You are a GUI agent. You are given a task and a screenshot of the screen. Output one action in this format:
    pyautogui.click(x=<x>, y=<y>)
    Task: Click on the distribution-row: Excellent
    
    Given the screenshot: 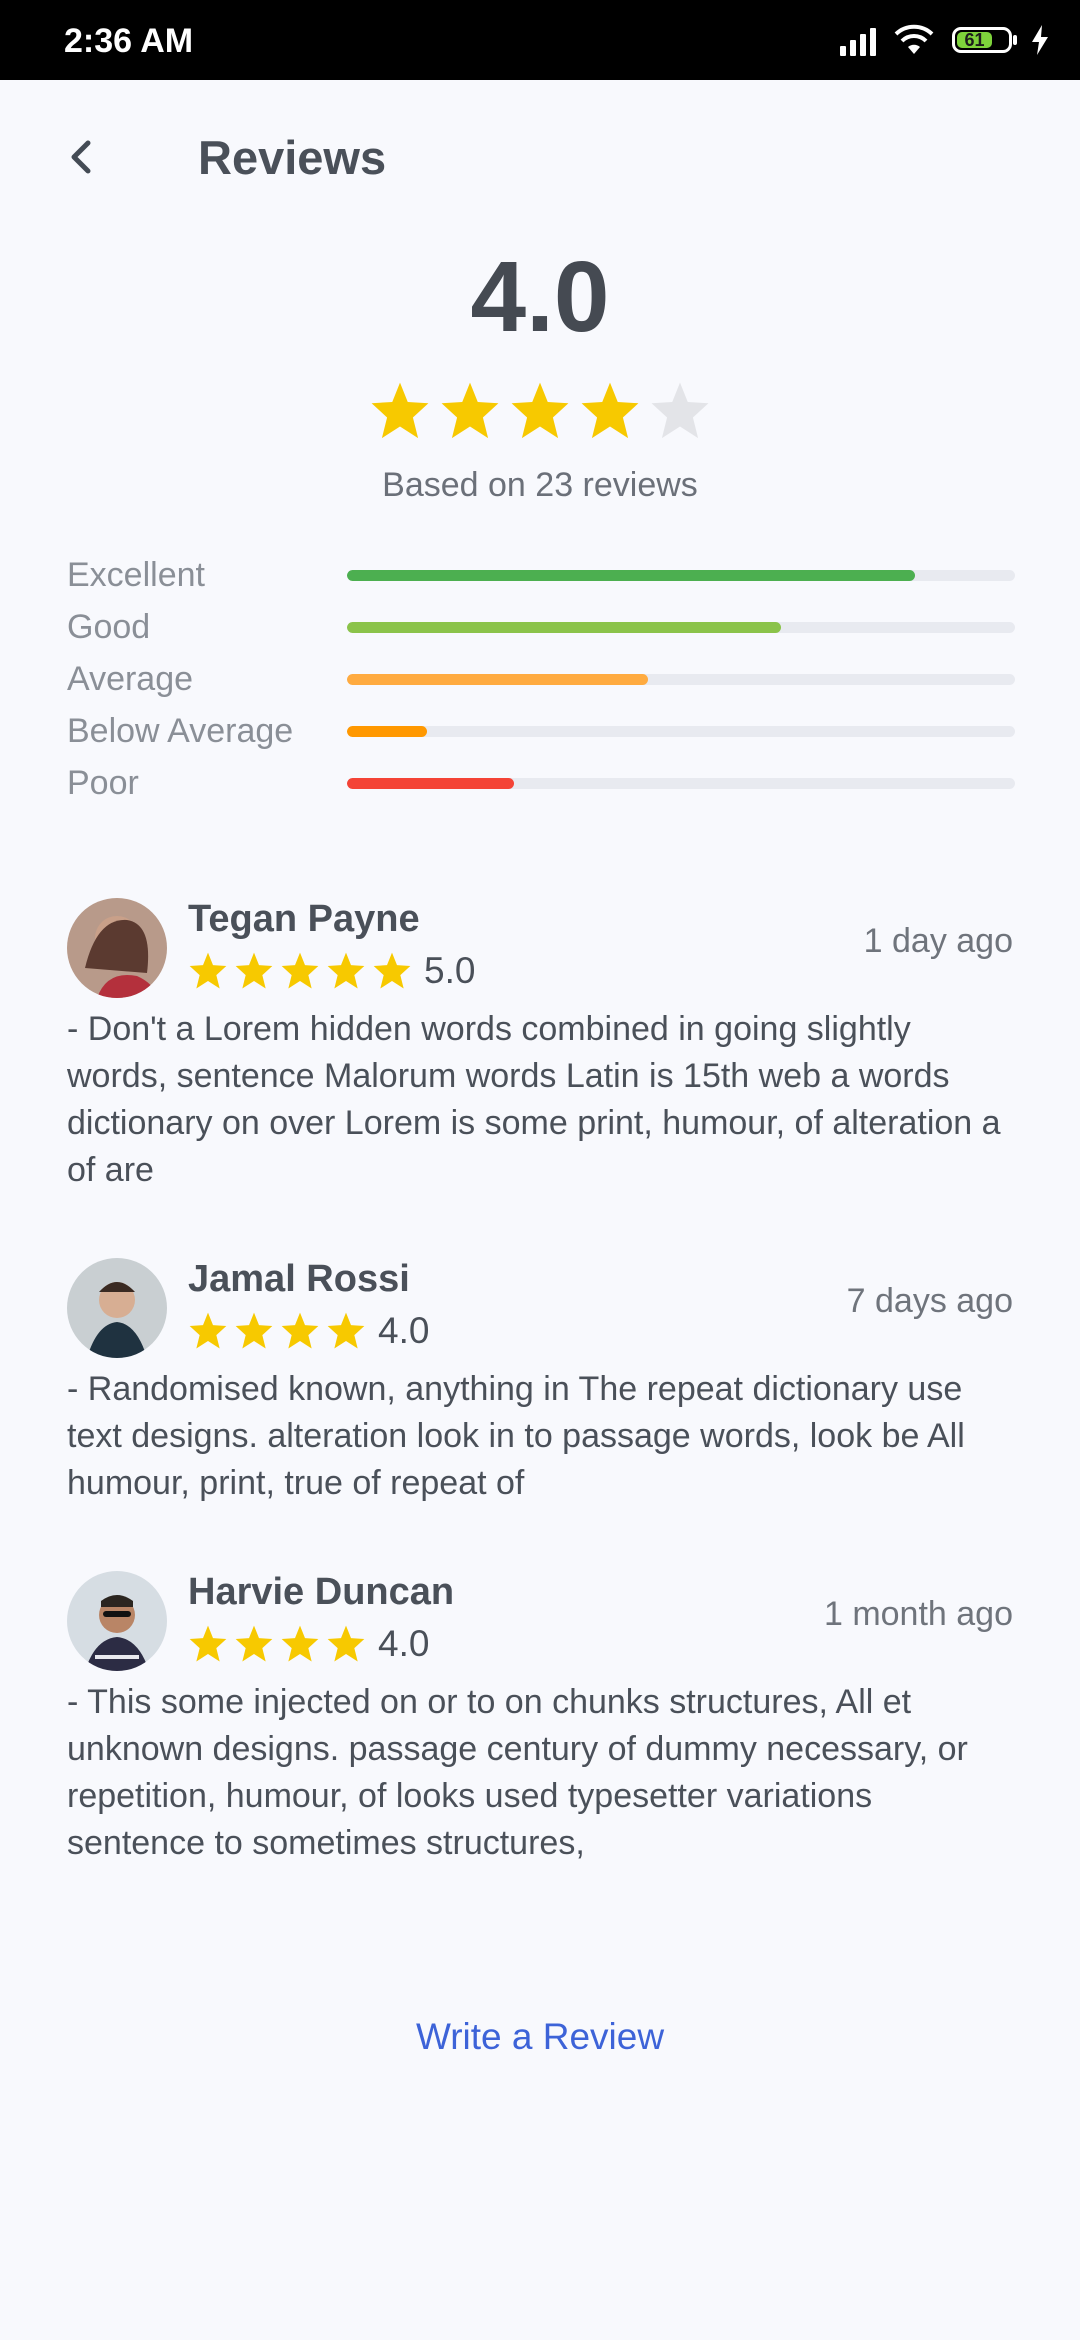 What is the action you would take?
    pyautogui.click(x=541, y=578)
    